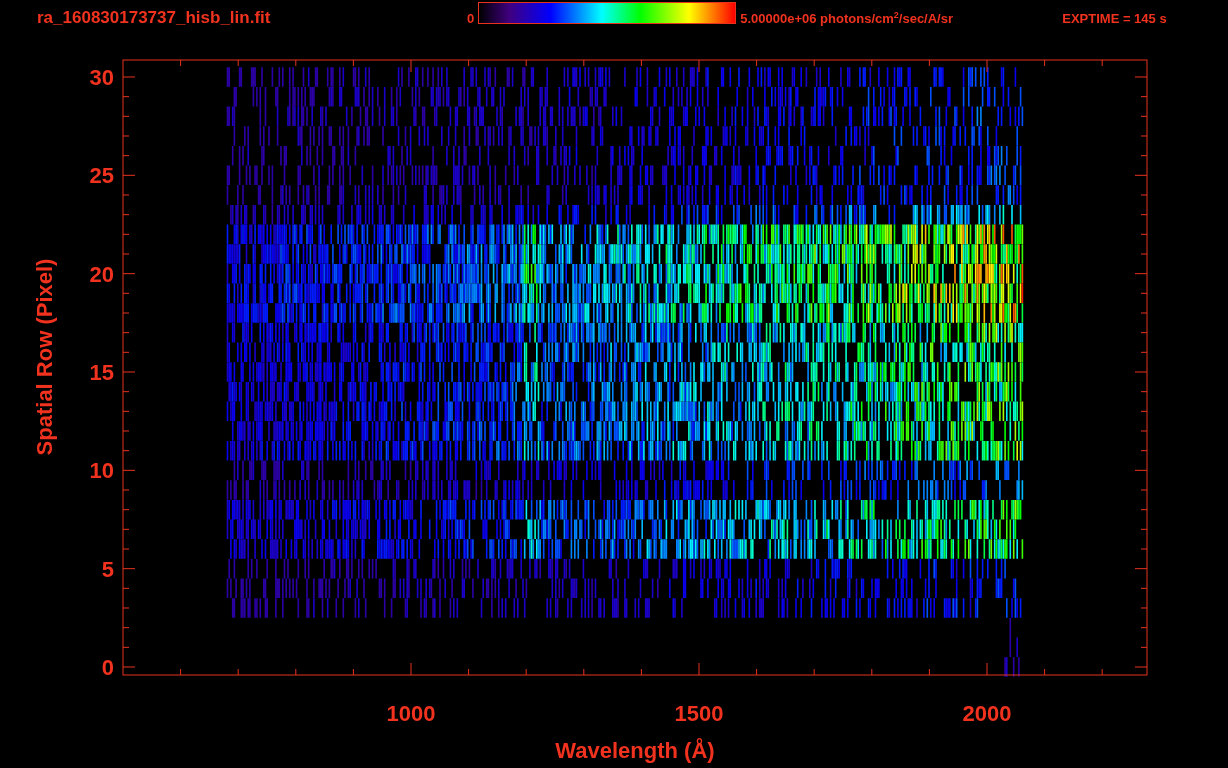  I want to click on y-axis-title: Spatial Row (Pixel), so click(44, 357).